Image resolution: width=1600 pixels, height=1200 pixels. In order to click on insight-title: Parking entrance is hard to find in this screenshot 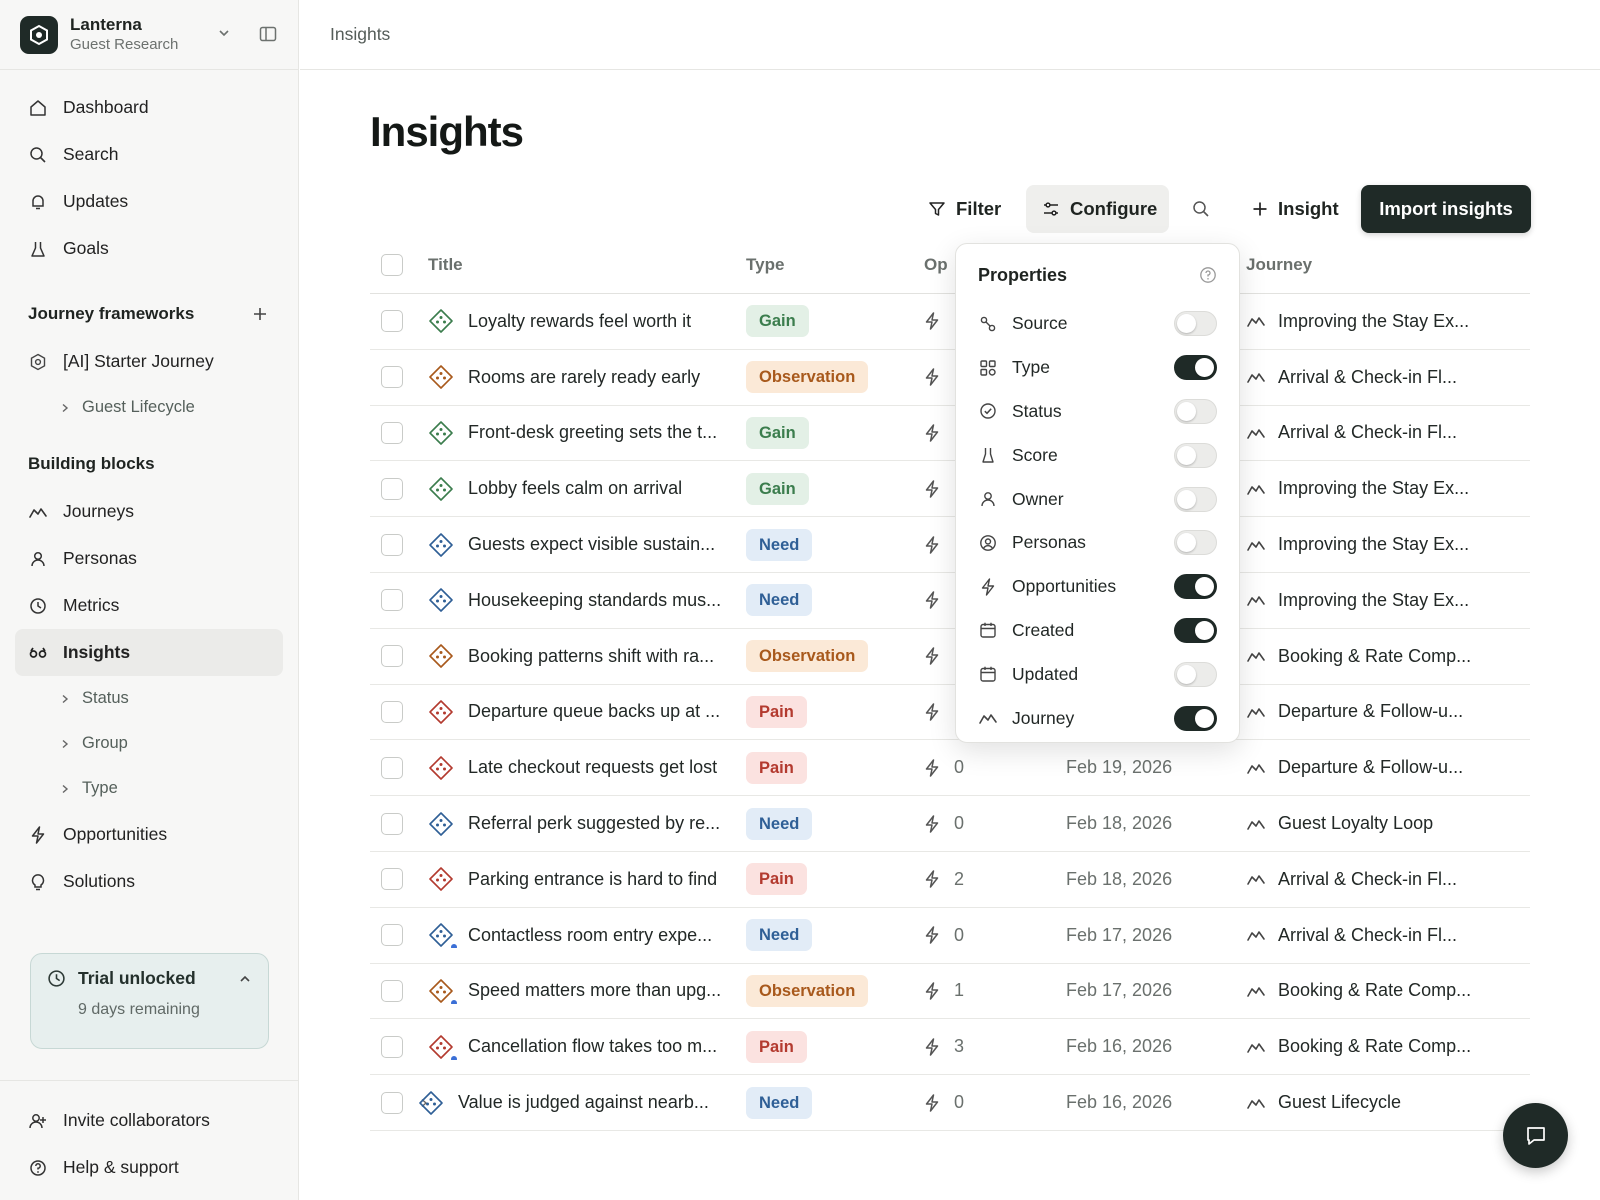, I will do `click(592, 879)`.